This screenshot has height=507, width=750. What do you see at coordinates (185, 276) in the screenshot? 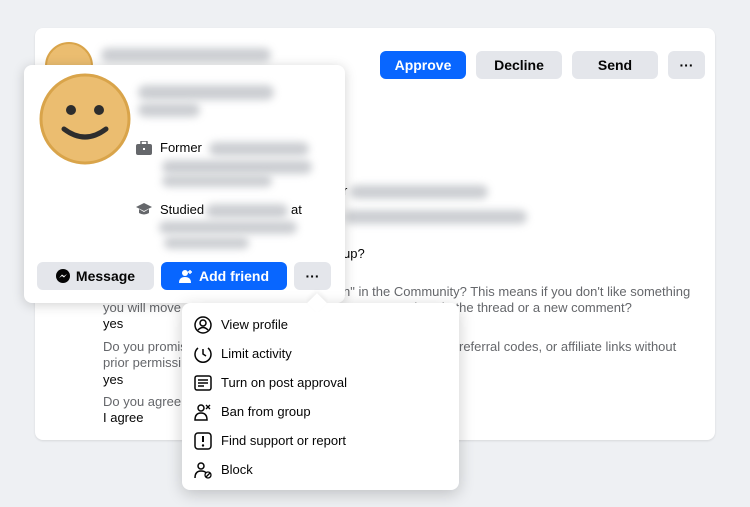
I see `add-friend-icon` at bounding box center [185, 276].